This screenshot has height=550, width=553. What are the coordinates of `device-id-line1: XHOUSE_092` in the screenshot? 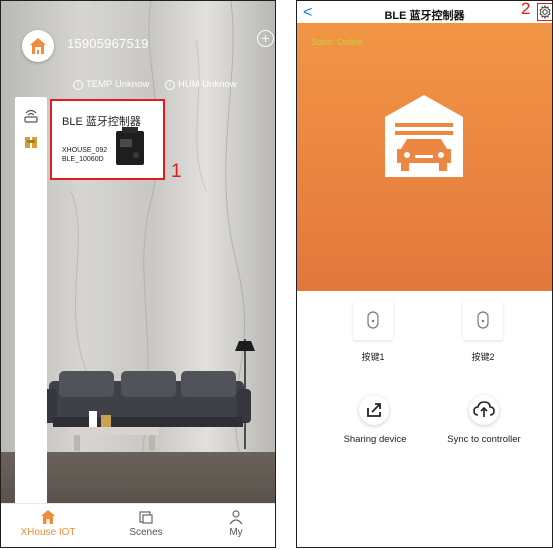 It's located at (85, 150).